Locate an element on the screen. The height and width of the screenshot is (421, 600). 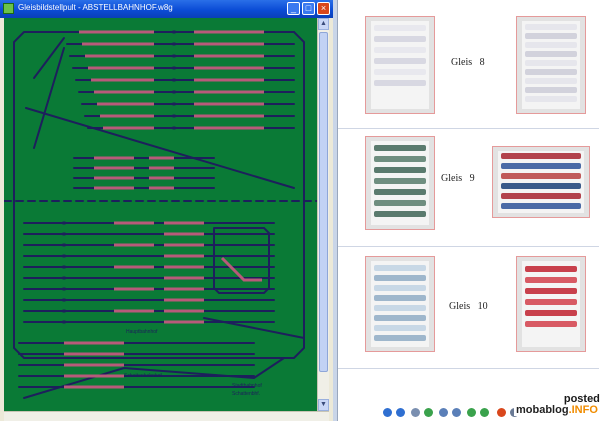
horizontal-scrollbar is located at coordinates (166, 416).